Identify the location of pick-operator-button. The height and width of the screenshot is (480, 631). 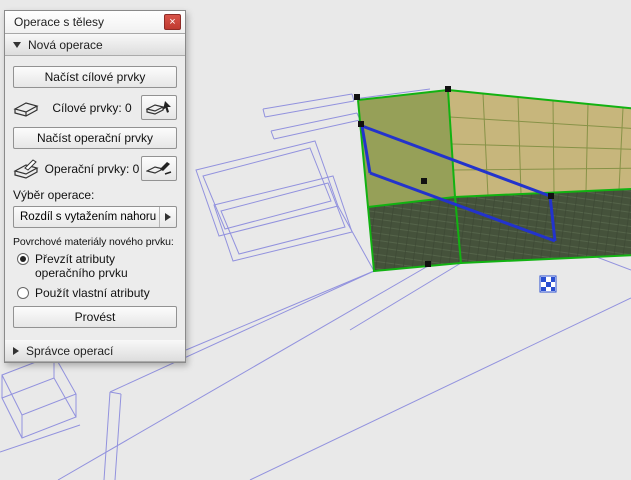
(159, 168).